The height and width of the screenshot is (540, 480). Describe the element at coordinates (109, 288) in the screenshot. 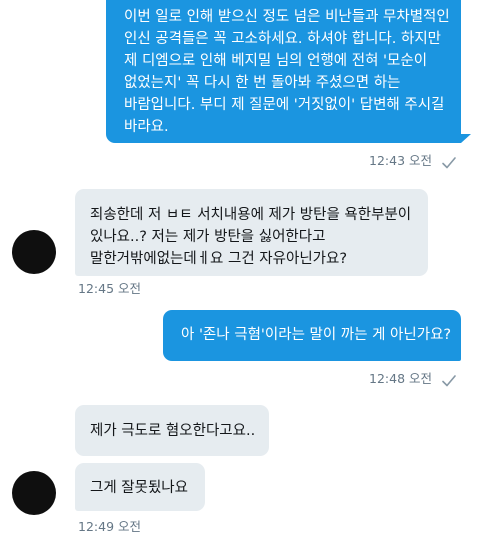

I see `message-timestamp: 12:45 오전` at that location.